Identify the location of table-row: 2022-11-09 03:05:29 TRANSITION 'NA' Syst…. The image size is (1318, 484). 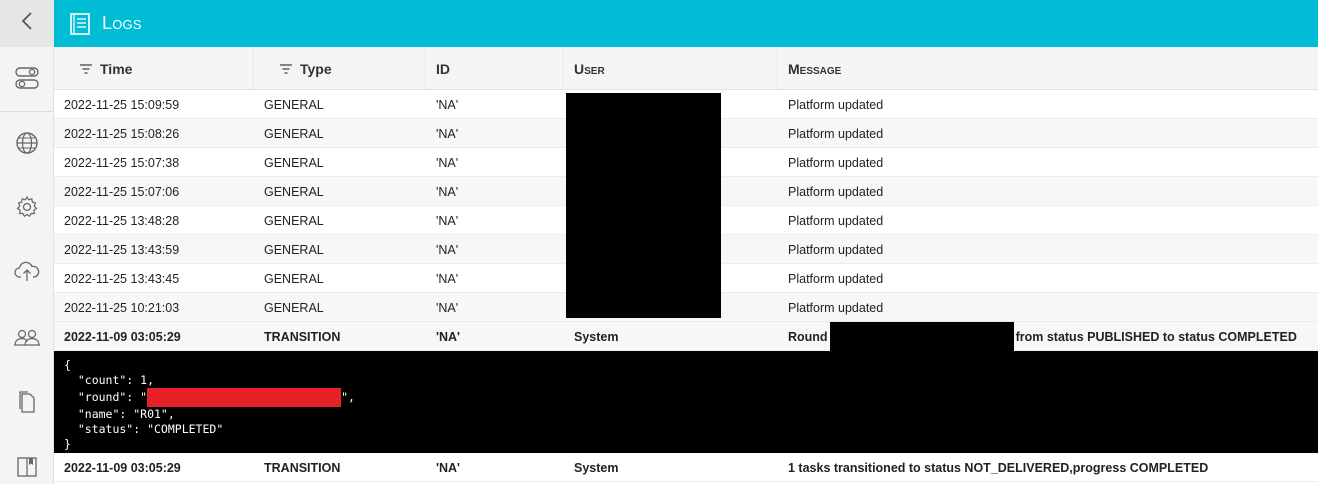
(686, 467).